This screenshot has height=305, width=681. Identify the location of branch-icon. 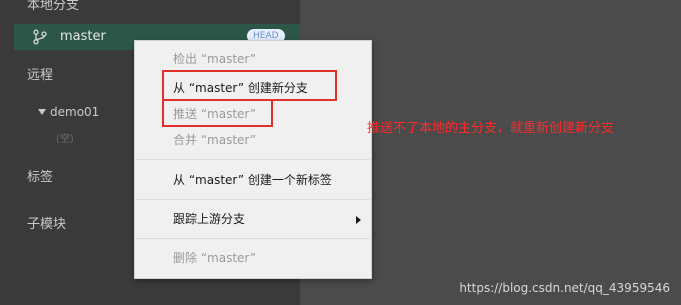
(40, 37).